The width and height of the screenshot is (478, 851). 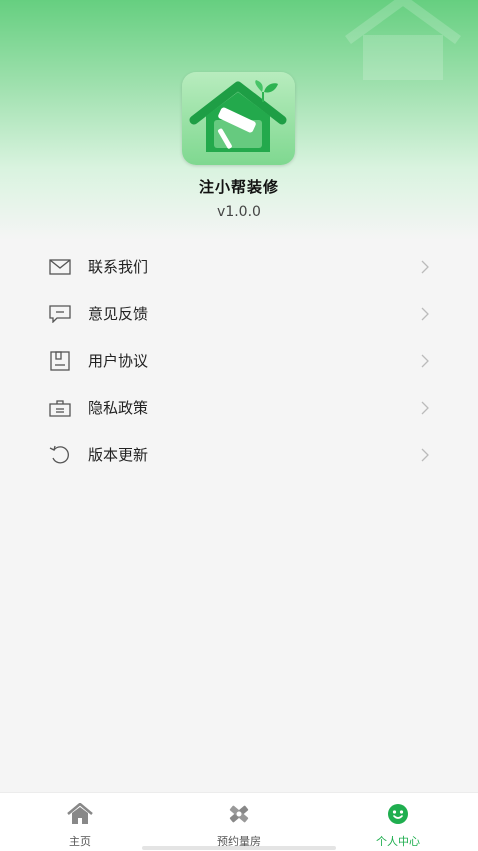 What do you see at coordinates (60, 314) in the screenshot?
I see `message-icon` at bounding box center [60, 314].